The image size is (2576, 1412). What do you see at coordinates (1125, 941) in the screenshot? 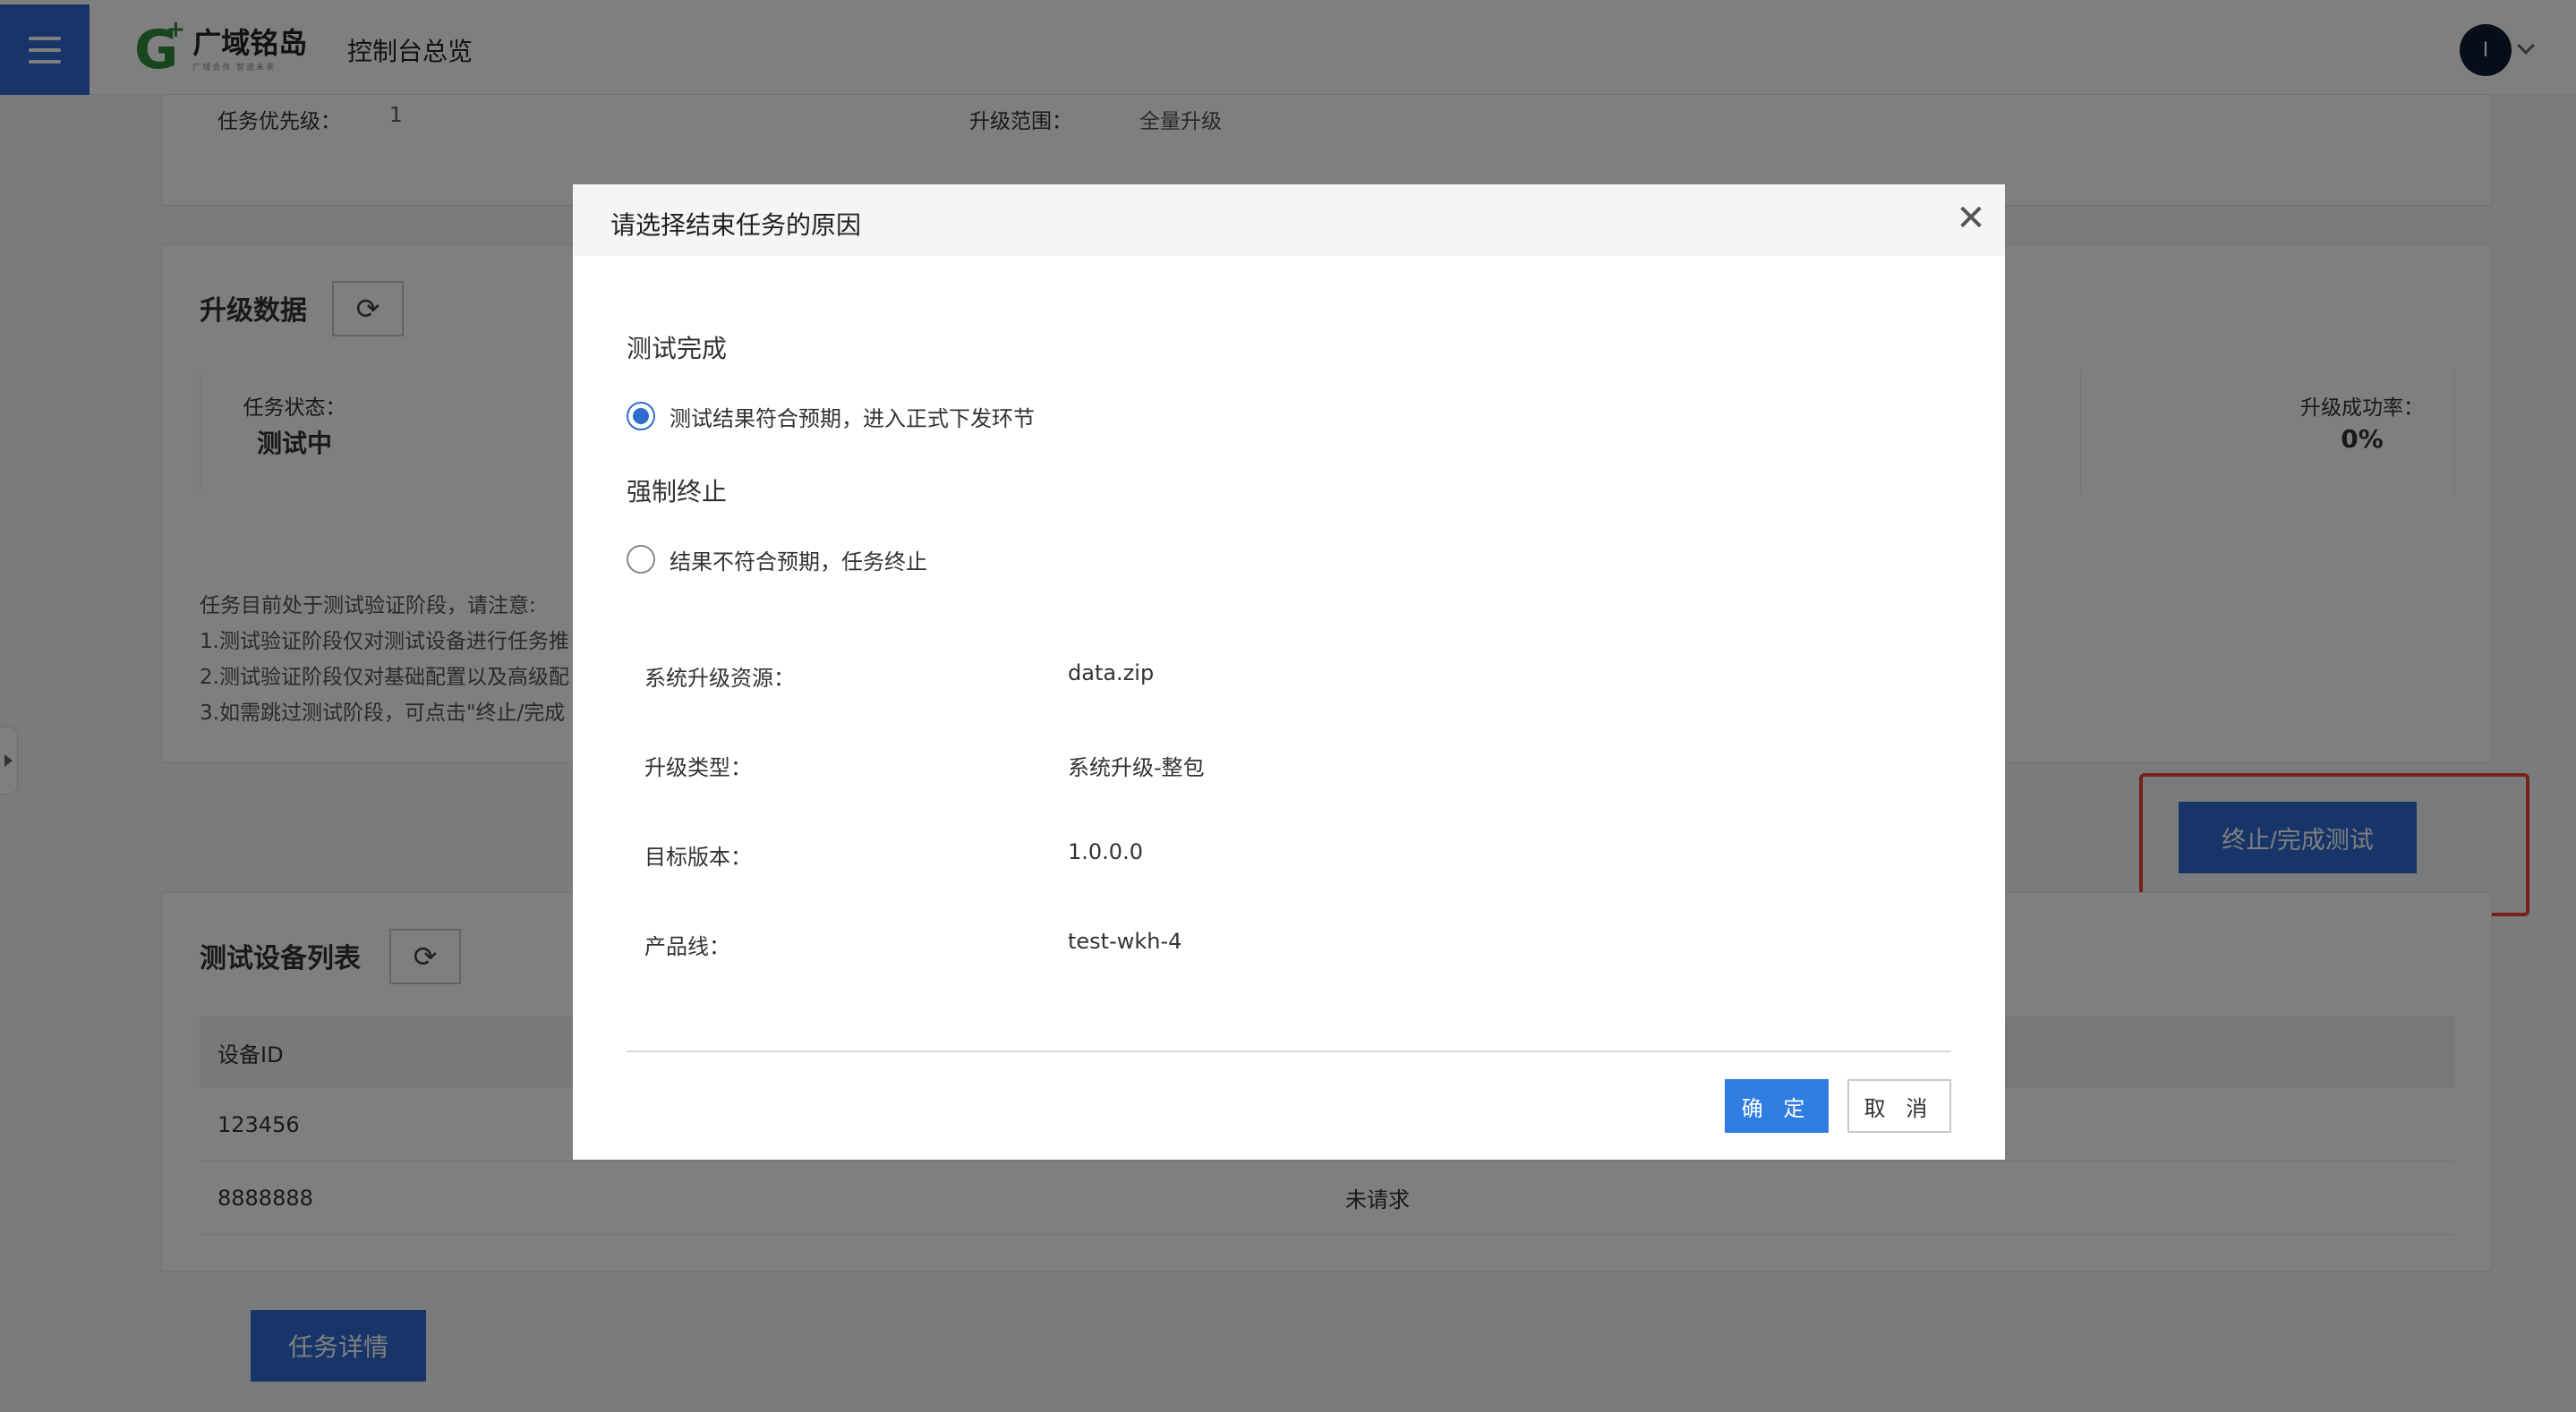
I see `product-line-value: test-wkh-4` at bounding box center [1125, 941].